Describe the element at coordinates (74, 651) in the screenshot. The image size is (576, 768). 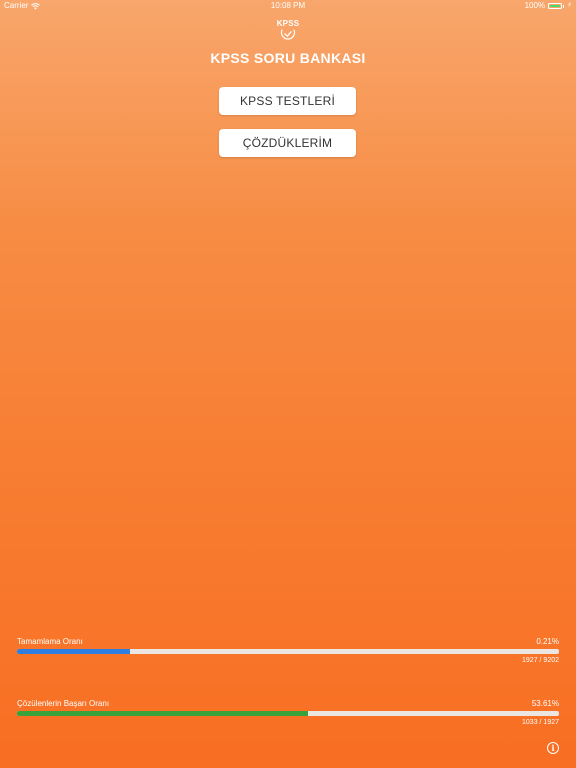
I see `completion-progress-fill` at that location.